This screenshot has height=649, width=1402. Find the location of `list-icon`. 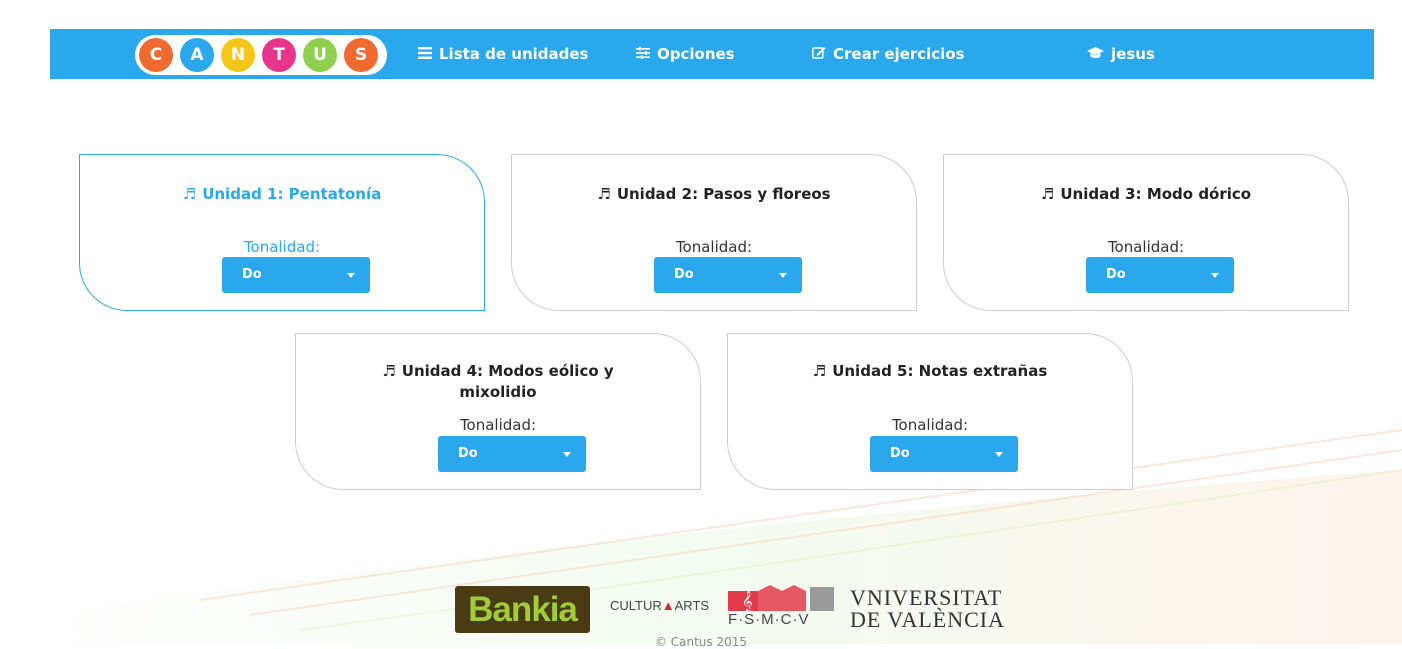

list-icon is located at coordinates (425, 54).